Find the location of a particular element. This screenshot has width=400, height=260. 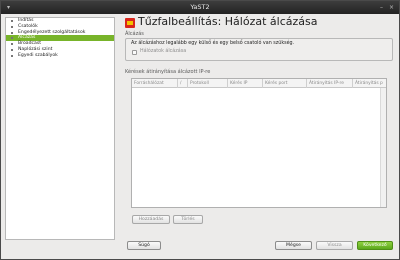

column-header: Forráshálózat is located at coordinates (155, 83).